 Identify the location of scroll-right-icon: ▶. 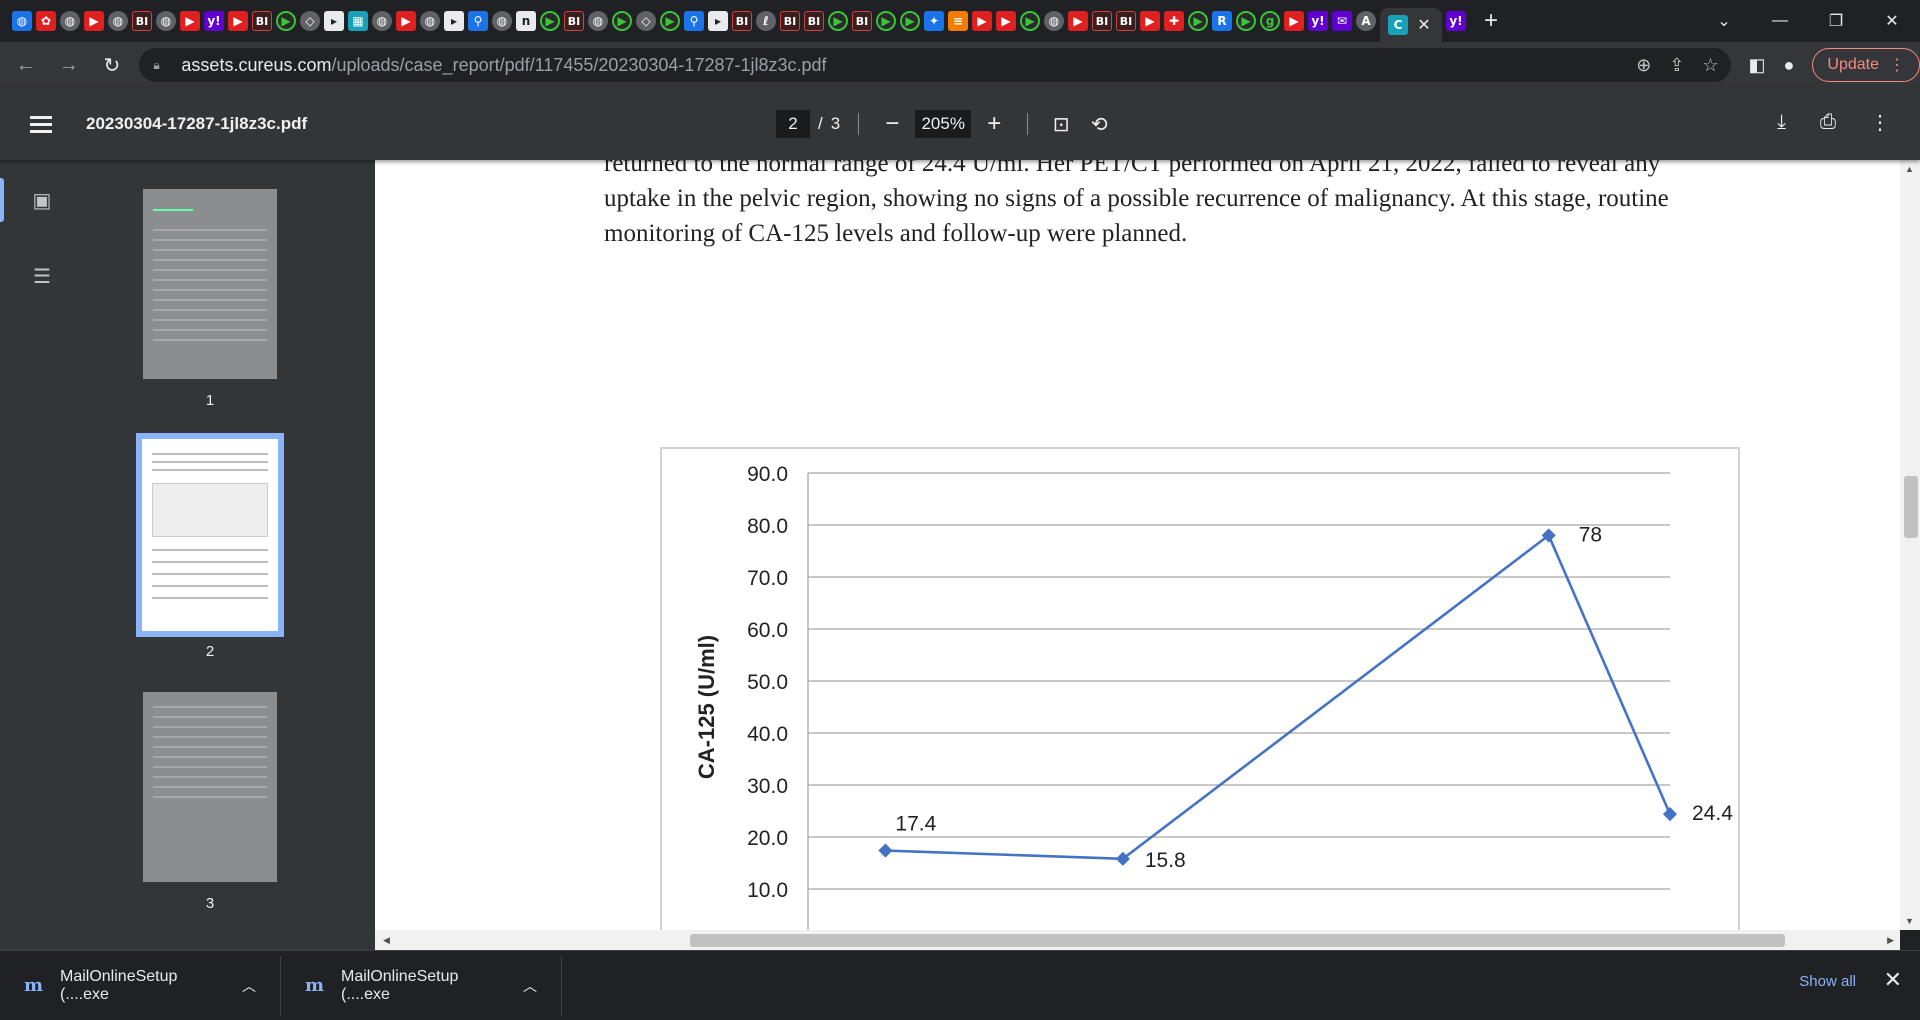
(1890, 940).